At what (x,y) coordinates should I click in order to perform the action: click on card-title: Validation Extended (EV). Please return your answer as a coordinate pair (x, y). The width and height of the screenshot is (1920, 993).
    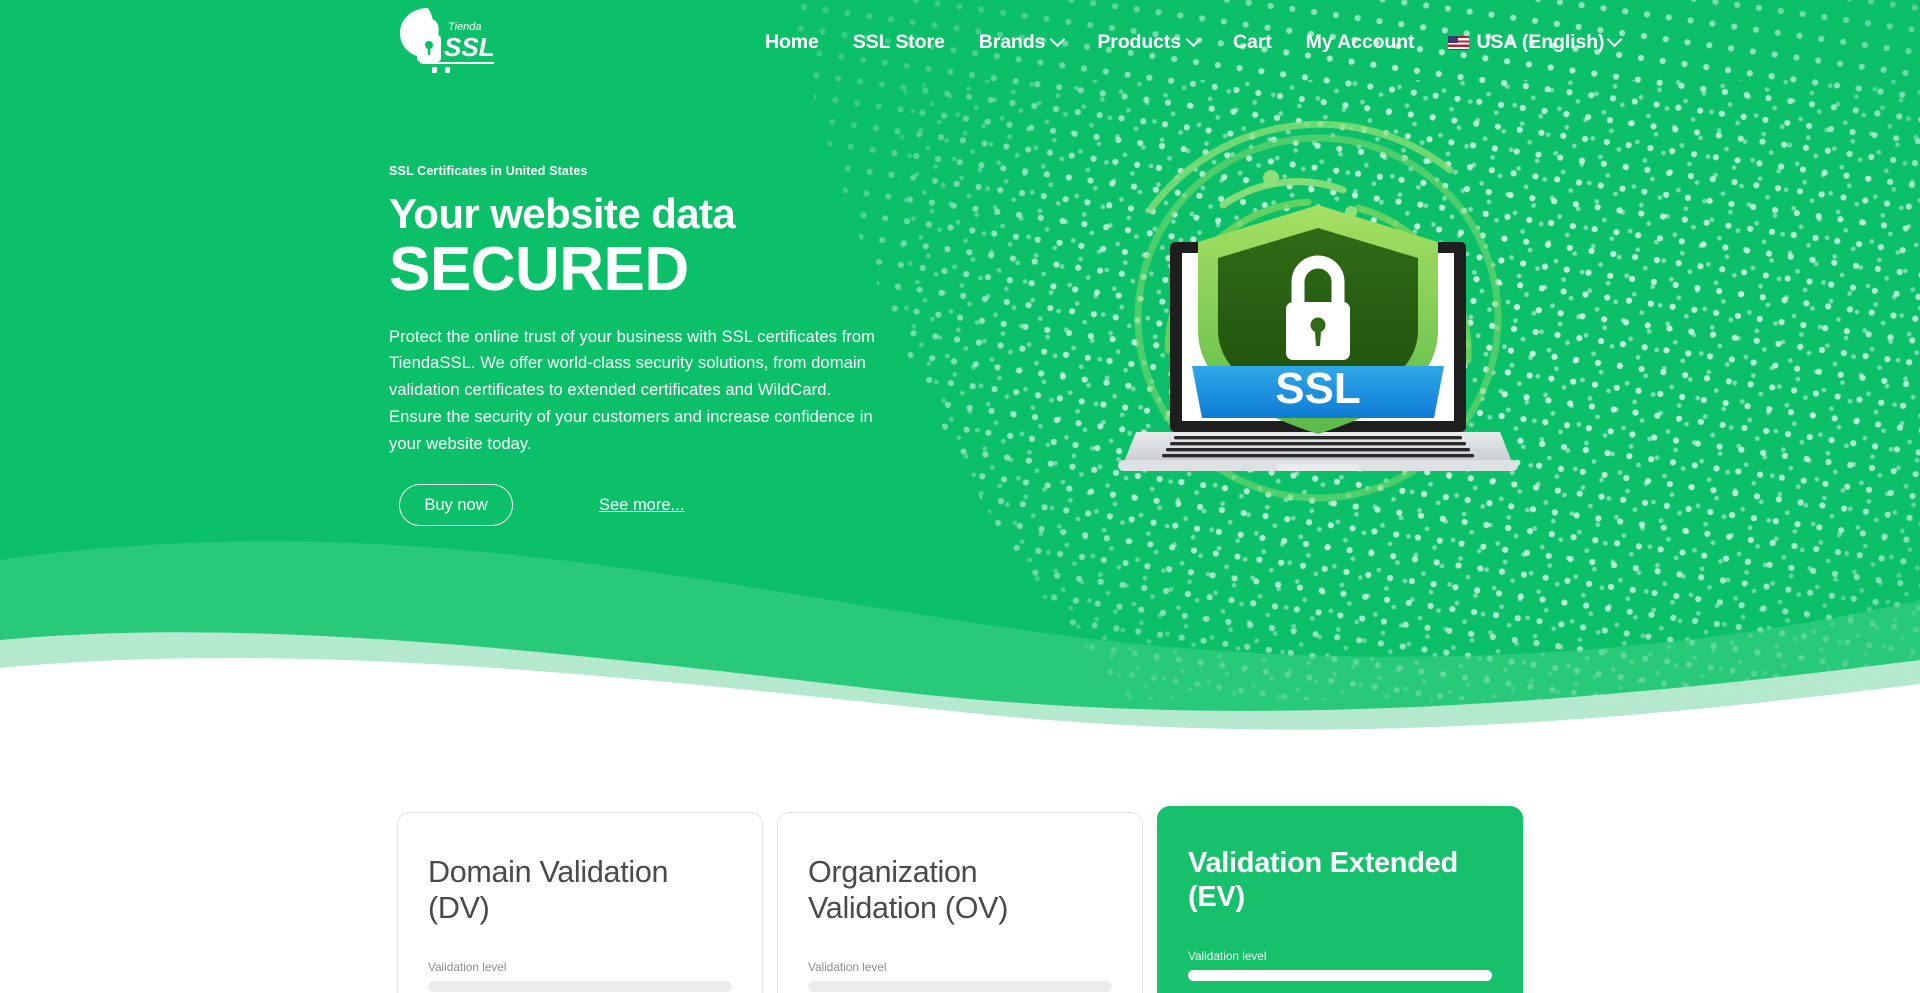
    Looking at the image, I should click on (1323, 880).